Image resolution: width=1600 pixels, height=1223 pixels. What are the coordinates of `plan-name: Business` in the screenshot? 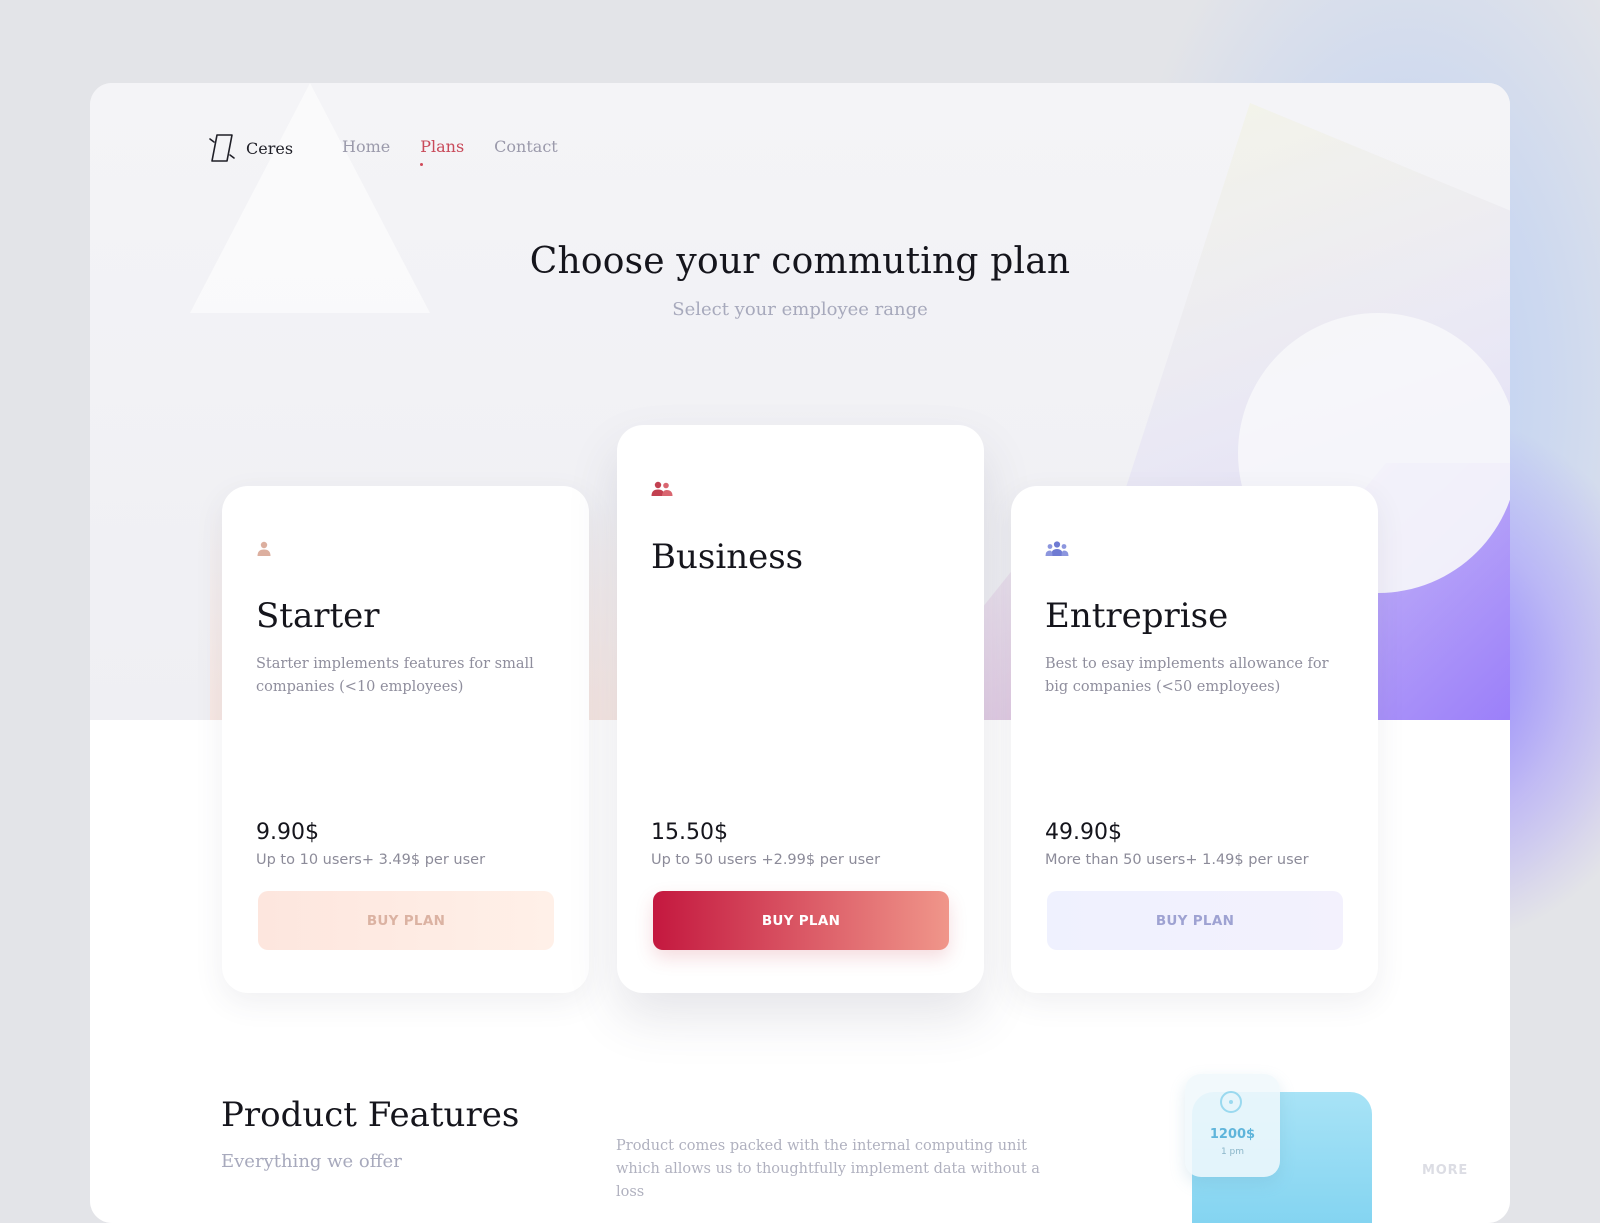 It's located at (727, 557).